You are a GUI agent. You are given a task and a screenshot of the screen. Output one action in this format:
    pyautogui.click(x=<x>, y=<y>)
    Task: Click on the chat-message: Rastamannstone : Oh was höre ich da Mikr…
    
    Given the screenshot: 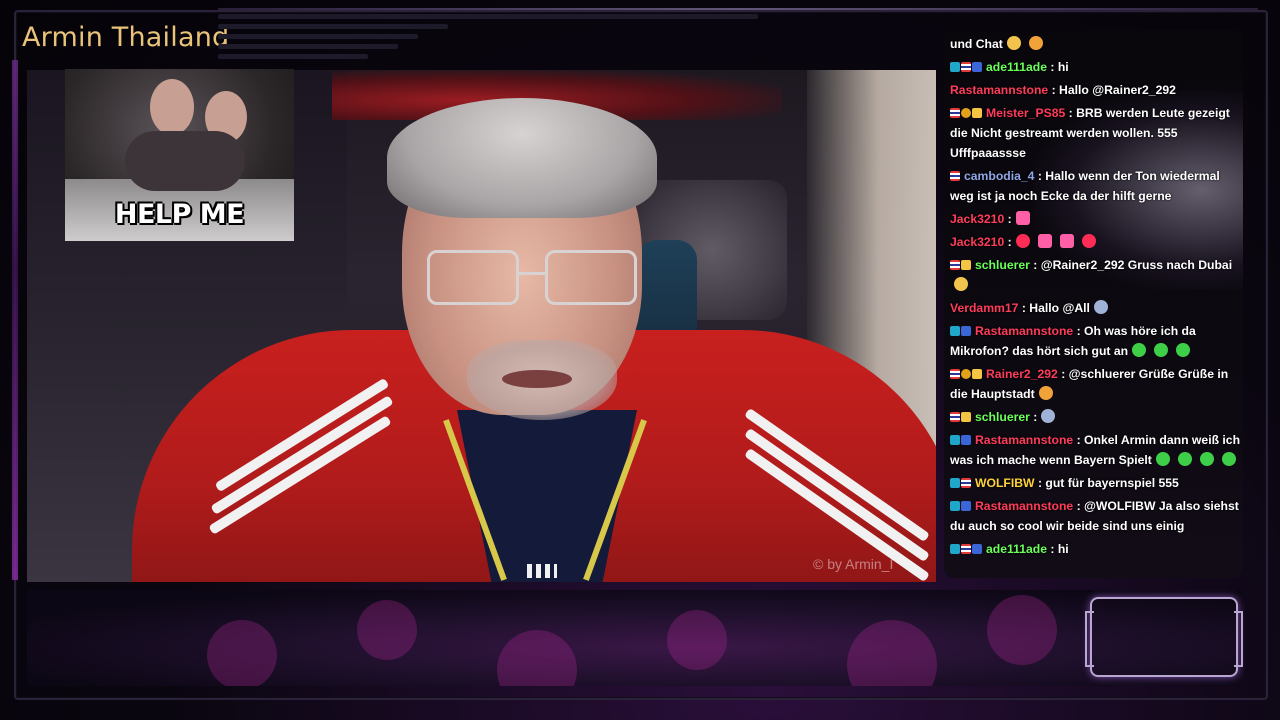 What is the action you would take?
    pyautogui.click(x=1096, y=341)
    